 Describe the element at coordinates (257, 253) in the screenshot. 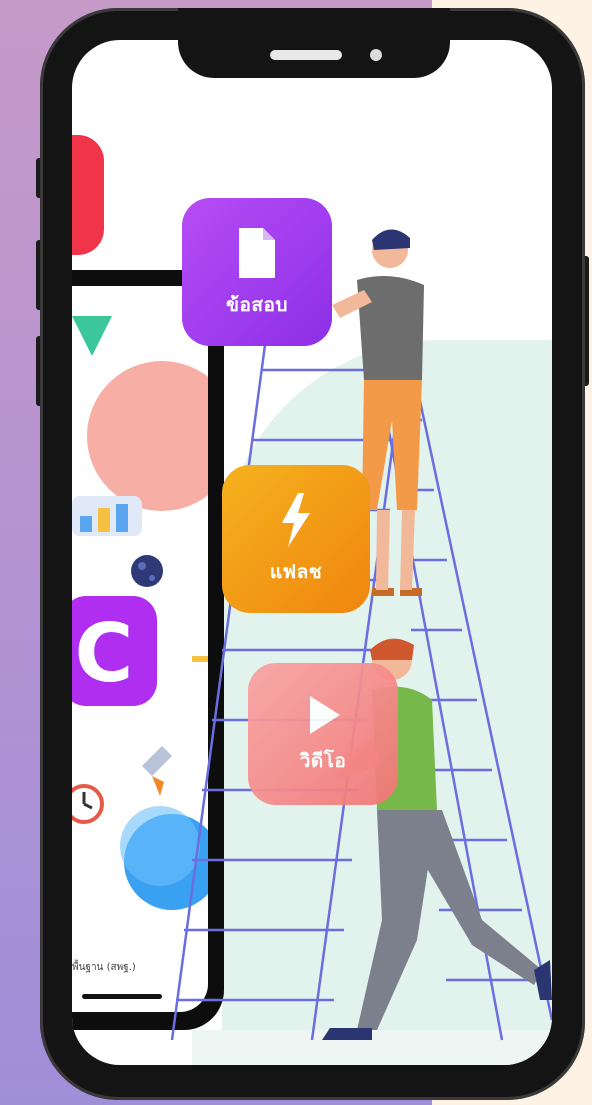

I see `document-icon` at that location.